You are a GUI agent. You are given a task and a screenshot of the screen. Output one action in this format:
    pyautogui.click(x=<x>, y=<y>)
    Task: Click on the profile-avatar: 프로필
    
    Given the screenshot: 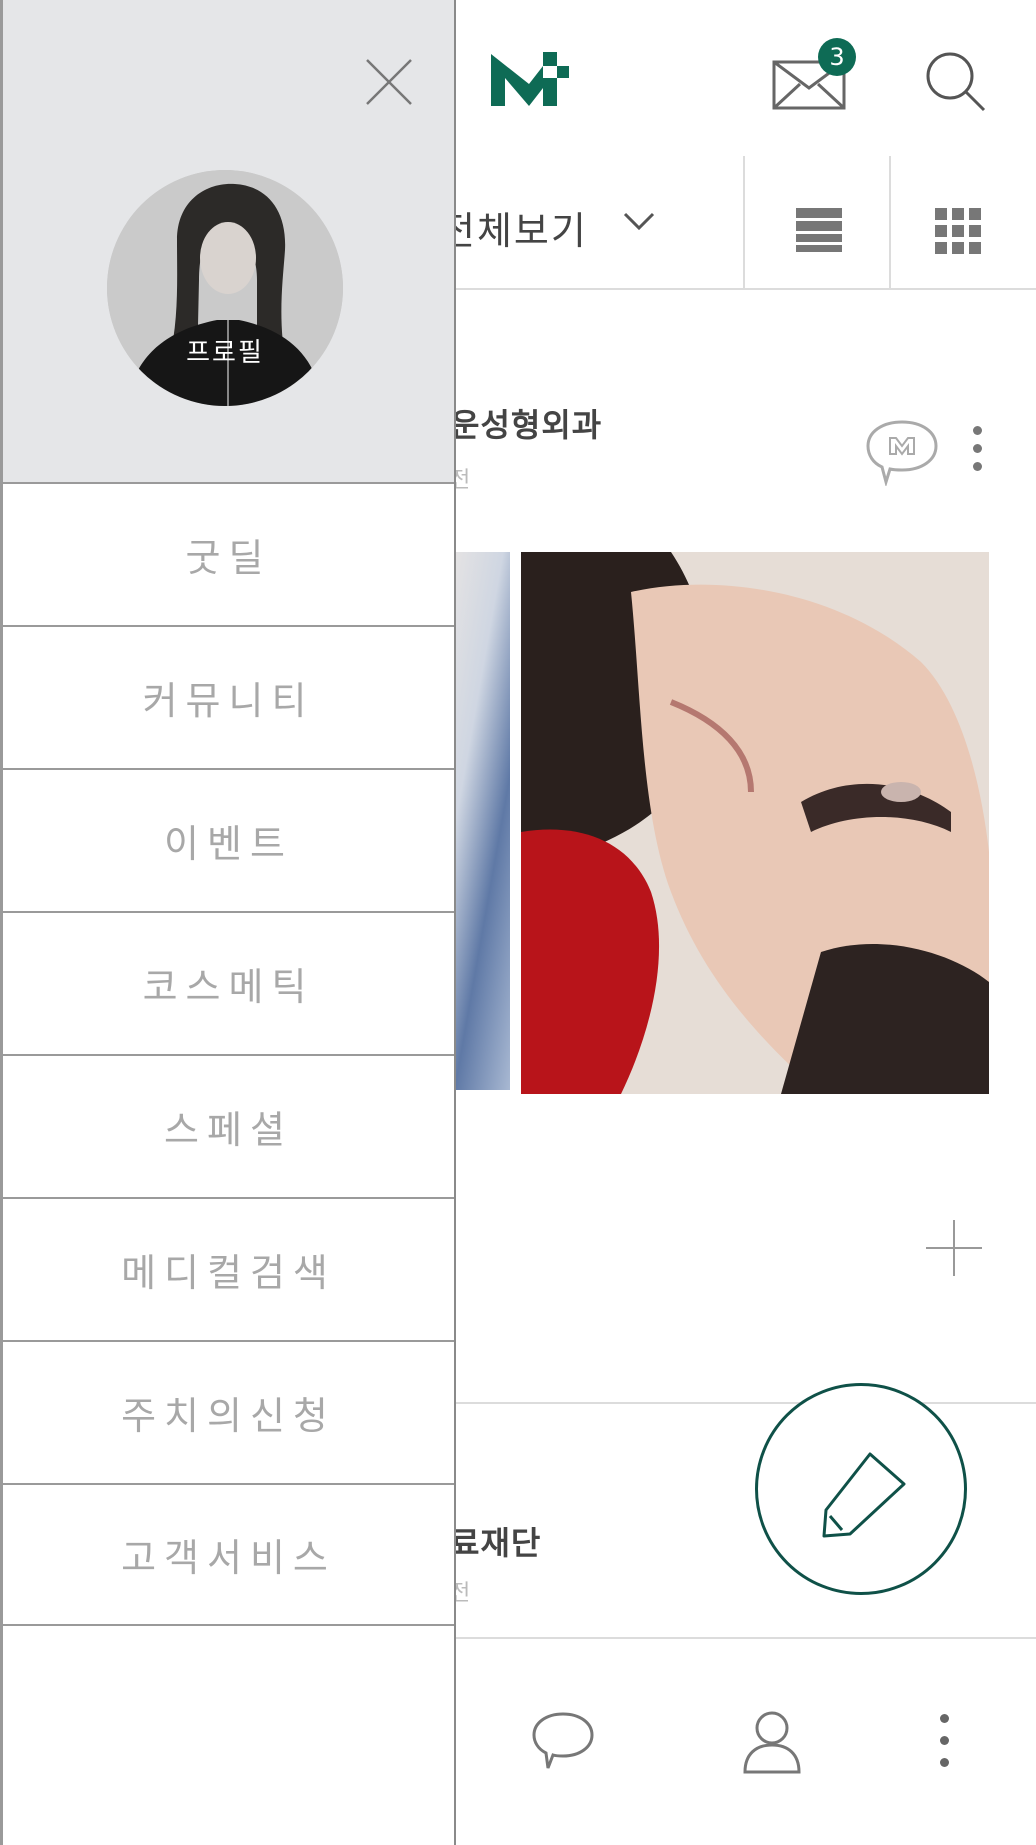 What is the action you would take?
    pyautogui.click(x=225, y=288)
    